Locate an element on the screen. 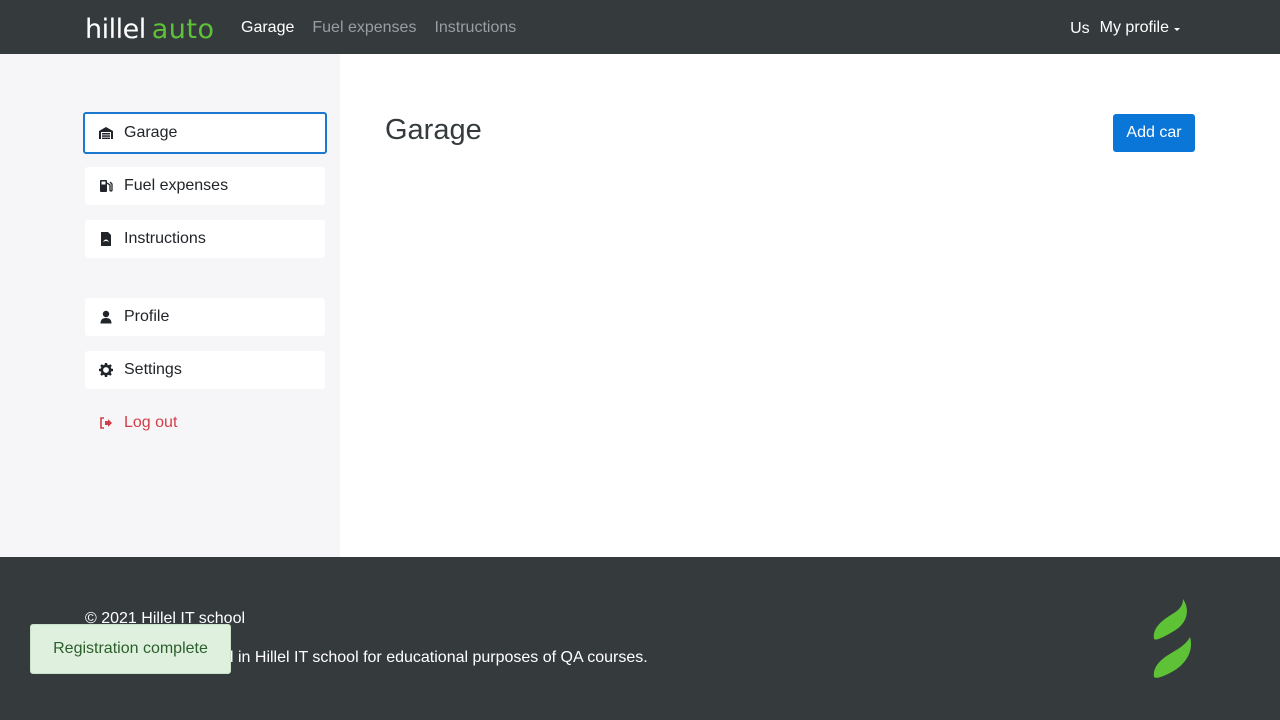 This screenshot has width=1280, height=720. caret-down-icon is located at coordinates (1177, 29).